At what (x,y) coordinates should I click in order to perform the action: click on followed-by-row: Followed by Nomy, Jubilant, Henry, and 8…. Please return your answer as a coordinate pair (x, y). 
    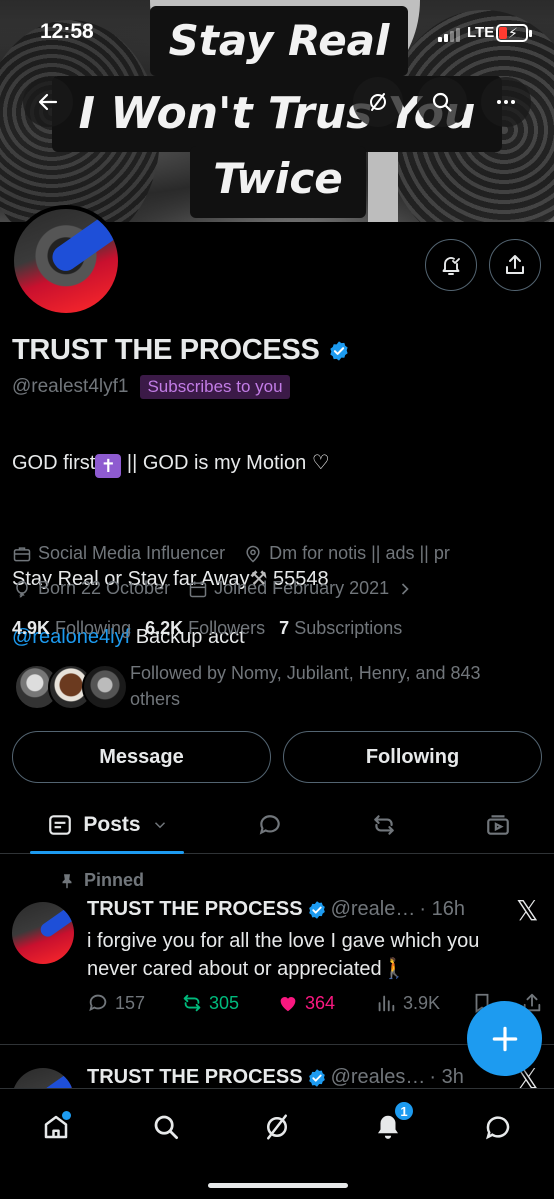
    Looking at the image, I should click on (279, 686).